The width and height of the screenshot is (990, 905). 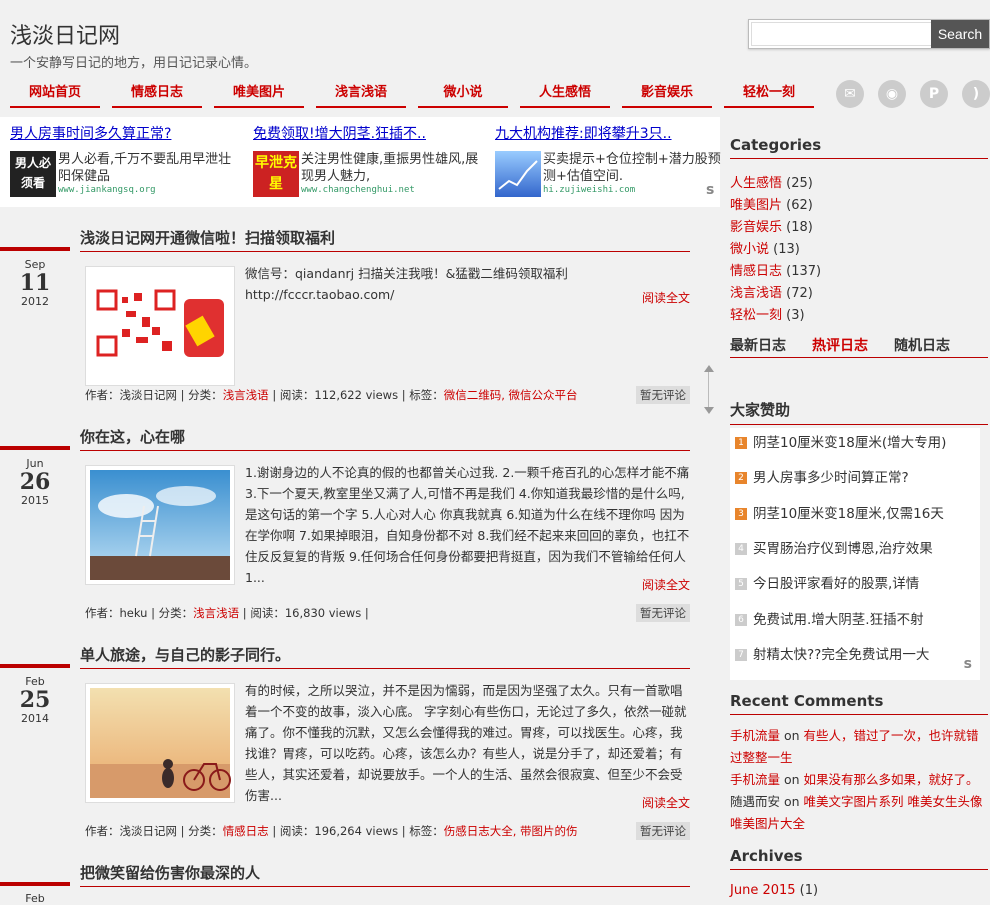 I want to click on category-link: 唯美图片, so click(x=756, y=205).